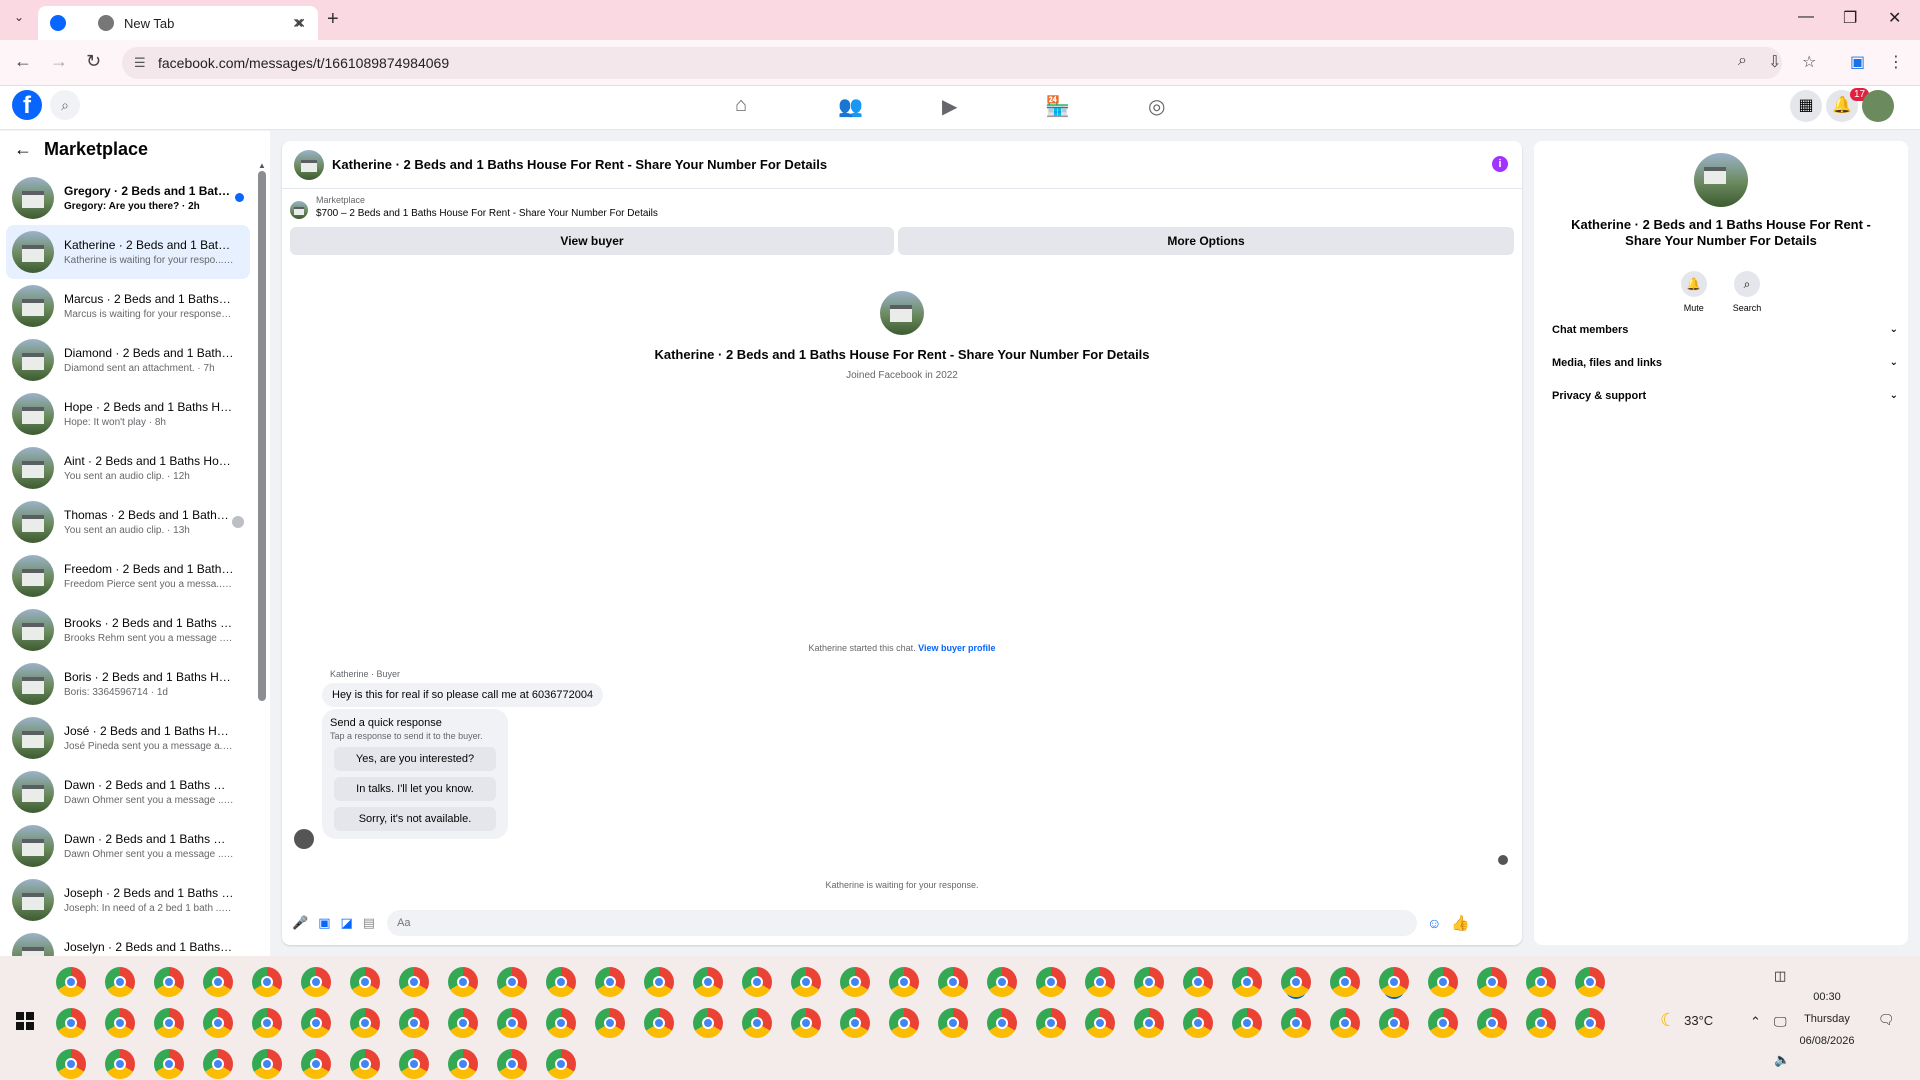 The width and height of the screenshot is (1920, 1080). What do you see at coordinates (1721, 329) in the screenshot?
I see `chat-members-section: Chat members ⌄` at bounding box center [1721, 329].